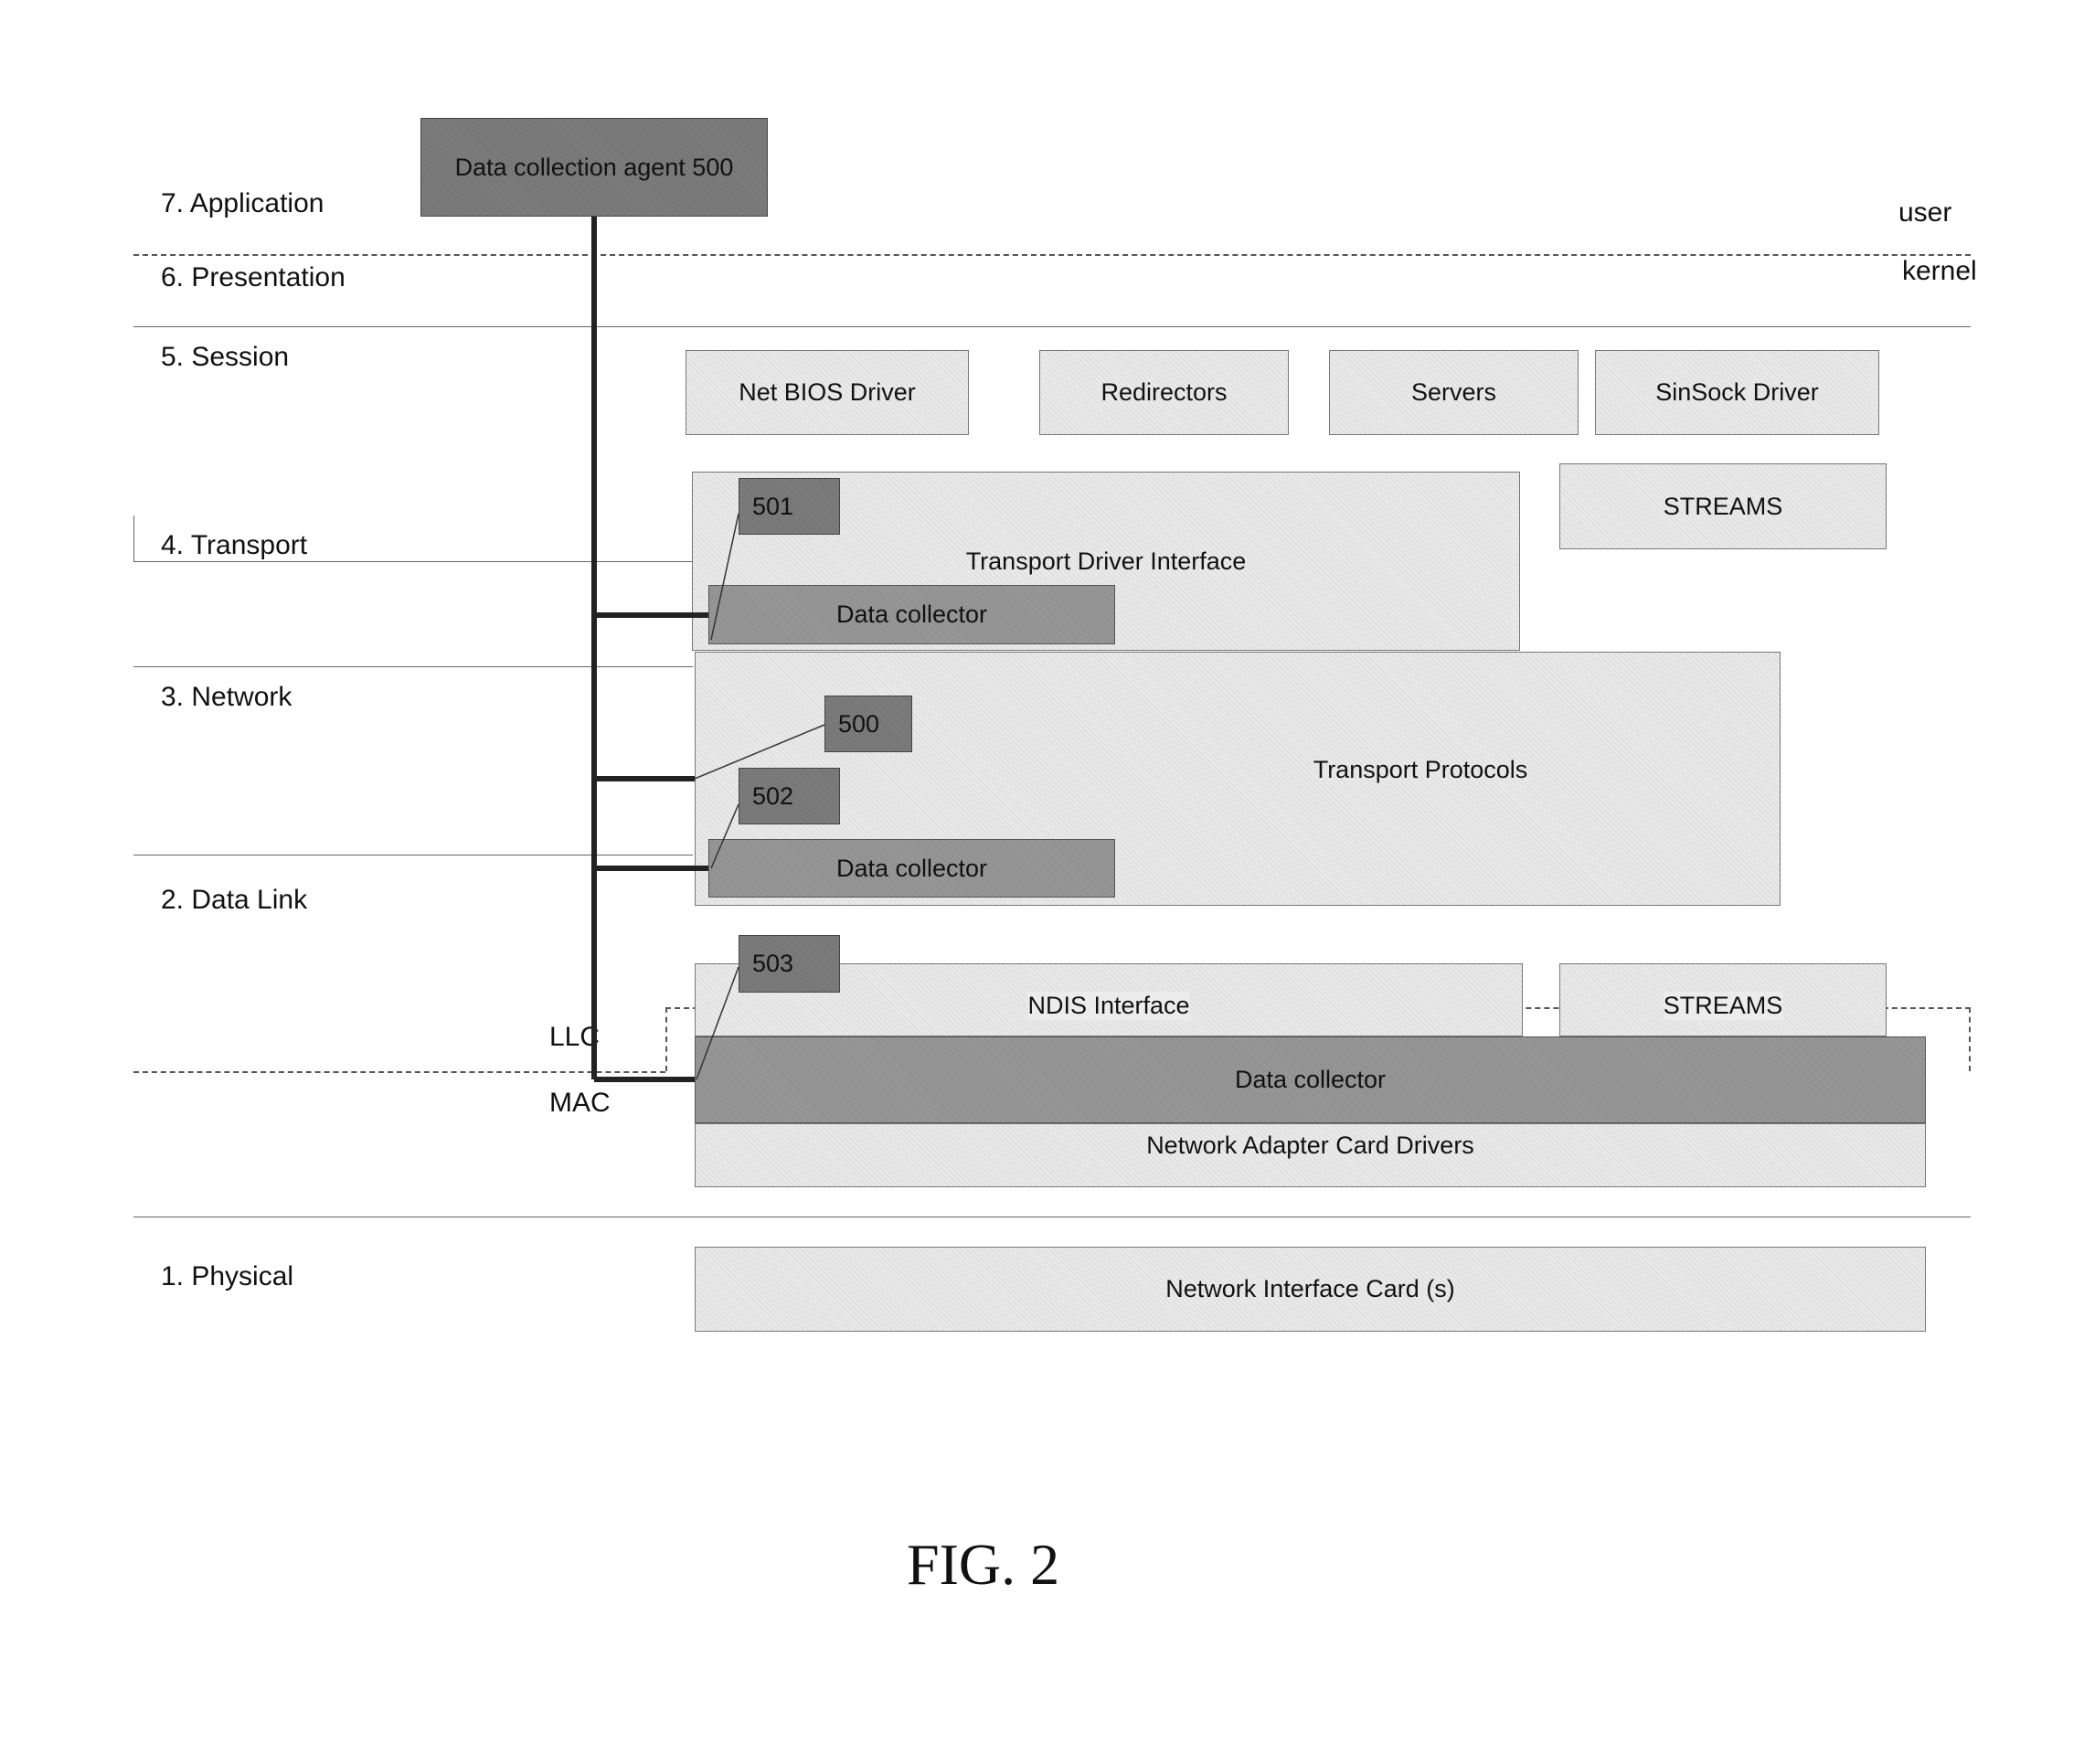 The width and height of the screenshot is (2084, 1764). What do you see at coordinates (983, 1564) in the screenshot?
I see `figure-caption: FIG. 2` at bounding box center [983, 1564].